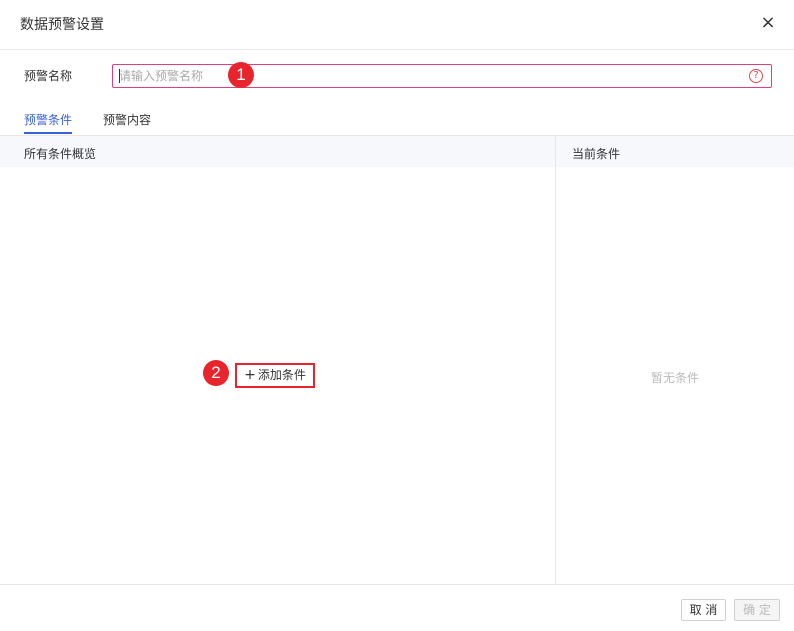 This screenshot has width=794, height=631. Describe the element at coordinates (241, 75) in the screenshot. I see `annotation-marker-1: 1` at that location.